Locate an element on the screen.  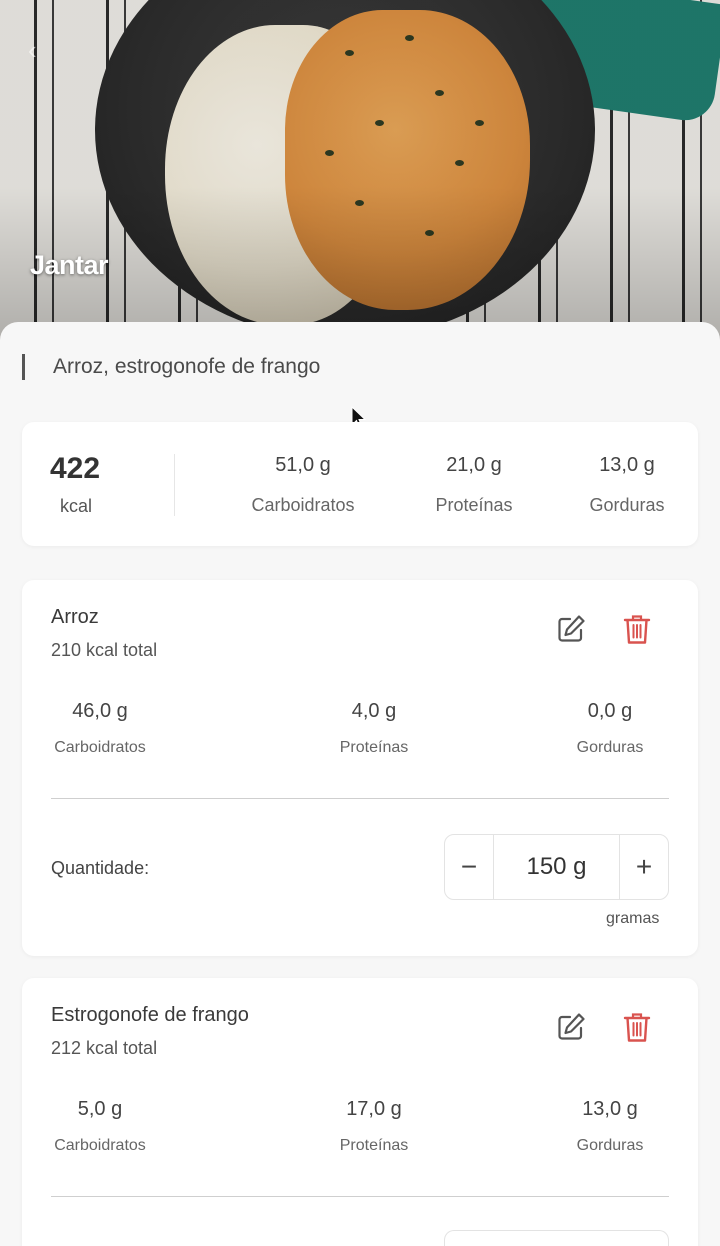
food-carbs-value: 5,0 g is located at coordinates (100, 1109).